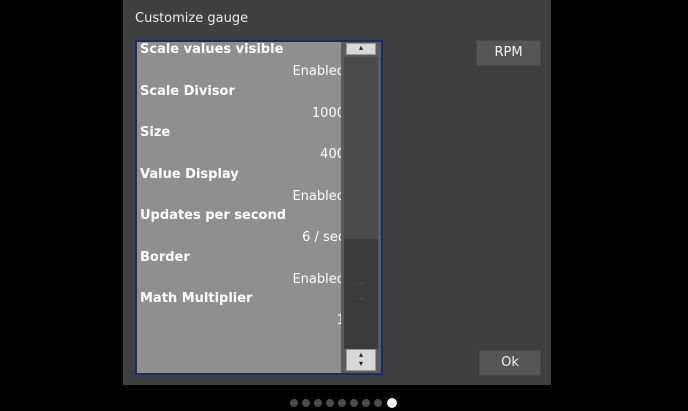 This screenshot has height=411, width=688. Describe the element at coordinates (212, 49) in the screenshot. I see `setting-label: Scale values visible` at that location.